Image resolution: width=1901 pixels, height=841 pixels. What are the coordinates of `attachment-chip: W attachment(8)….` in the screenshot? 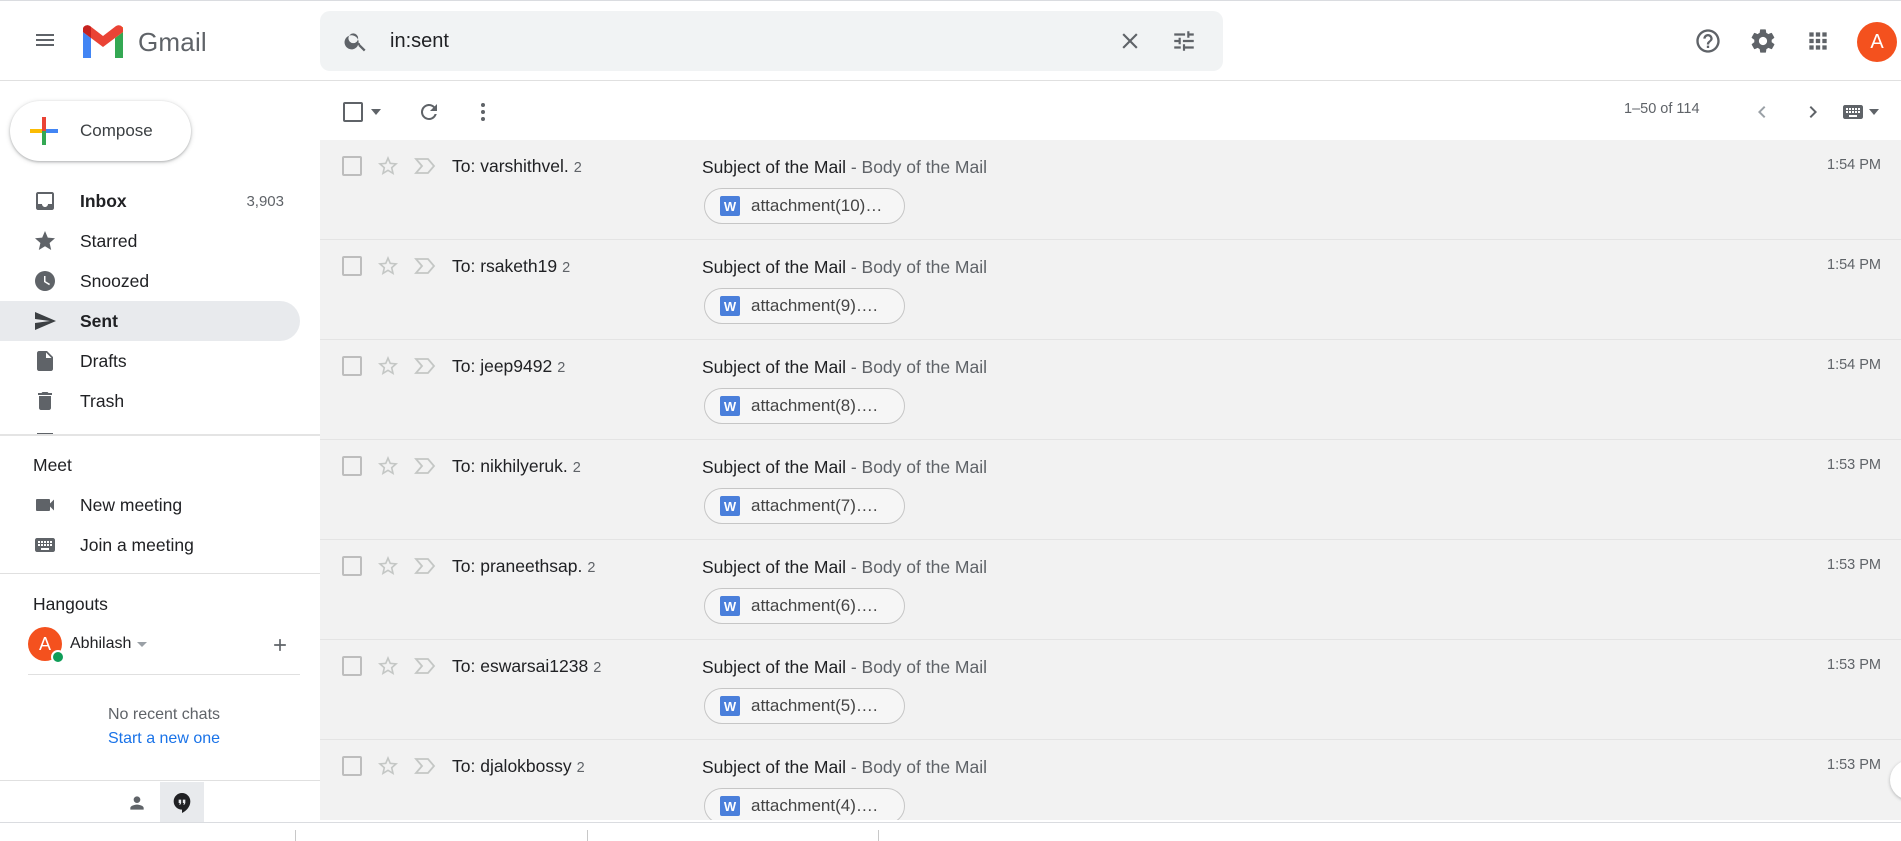 It's located at (804, 406).